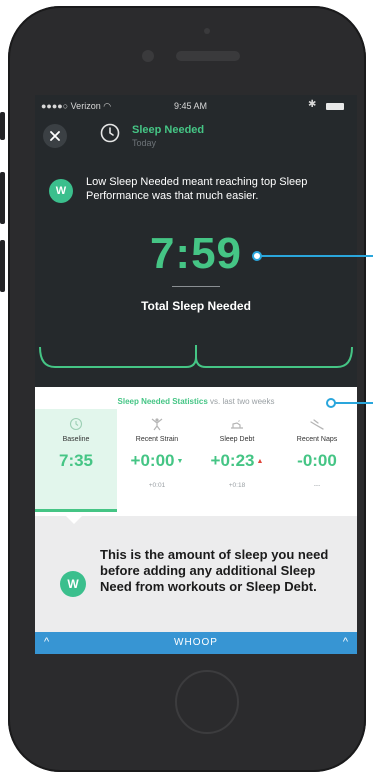  Describe the element at coordinates (148, 56) in the screenshot. I see `front-camera` at that location.